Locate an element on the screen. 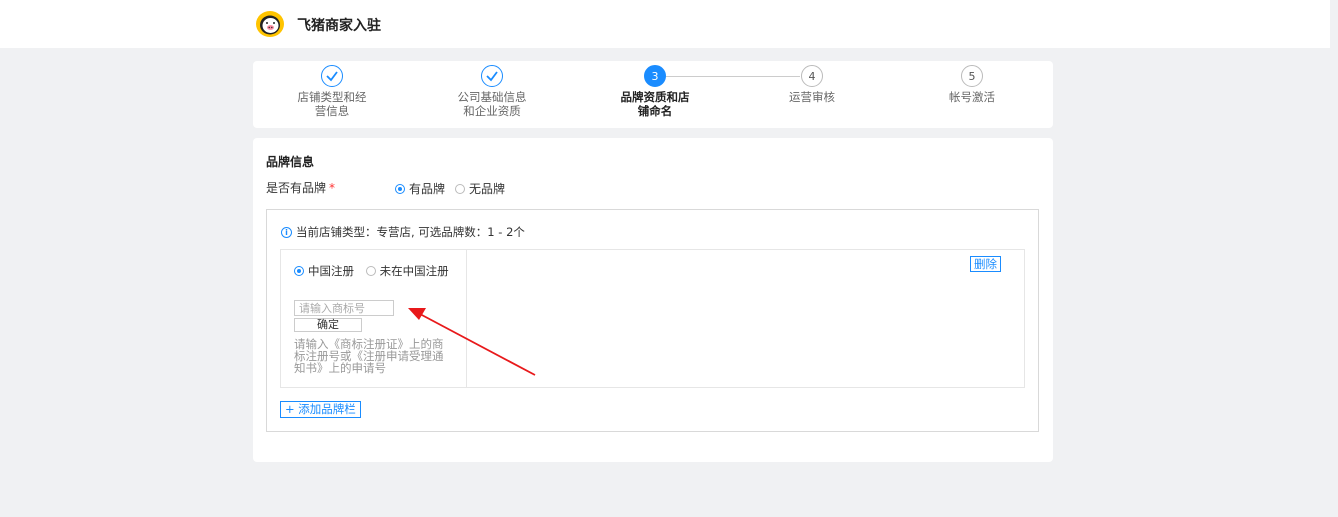  step-1-check-icon is located at coordinates (332, 76).